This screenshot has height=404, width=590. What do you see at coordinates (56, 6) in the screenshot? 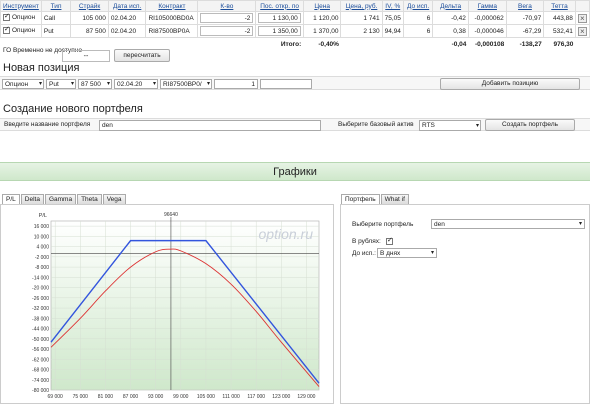
I see `col-type: Тип` at bounding box center [56, 6].